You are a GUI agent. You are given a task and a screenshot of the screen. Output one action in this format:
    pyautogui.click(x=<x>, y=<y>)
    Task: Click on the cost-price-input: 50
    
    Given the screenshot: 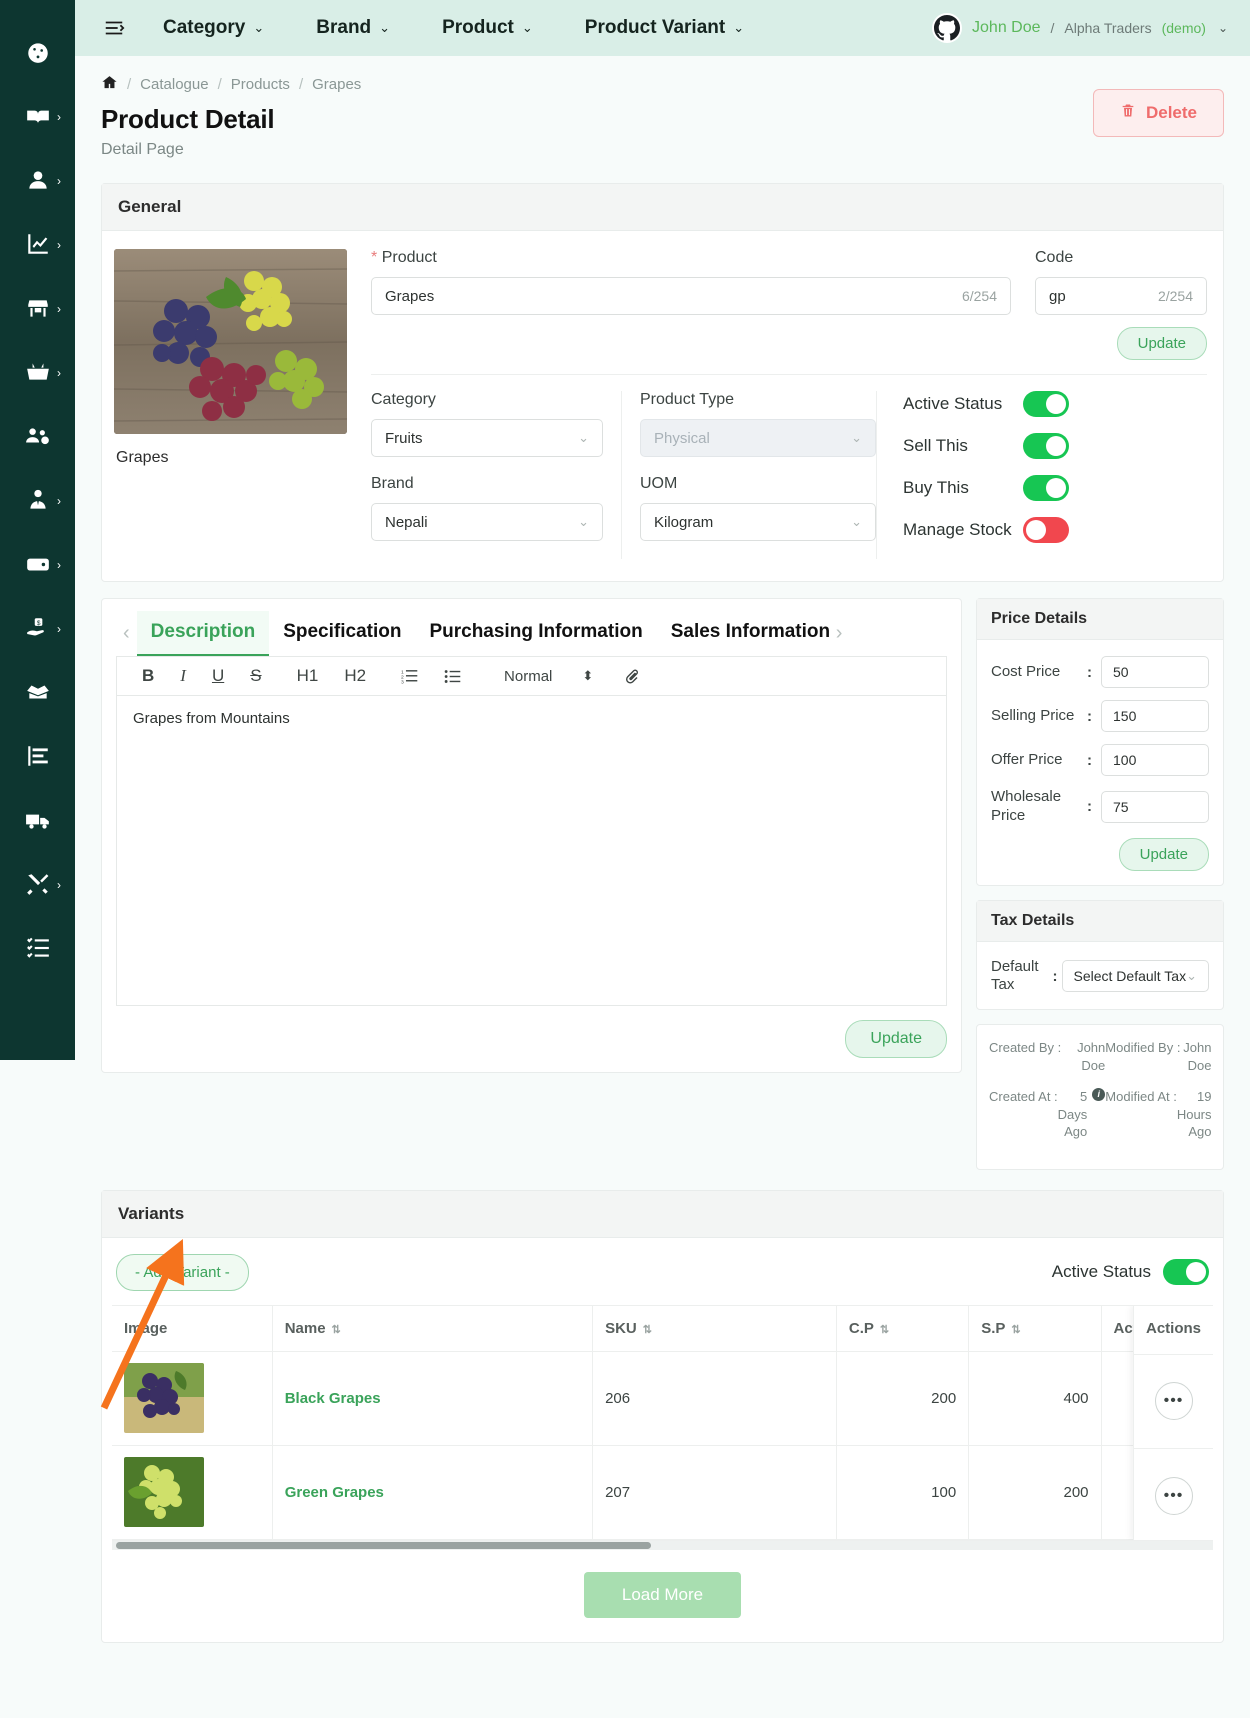 What is the action you would take?
    pyautogui.click(x=1155, y=672)
    